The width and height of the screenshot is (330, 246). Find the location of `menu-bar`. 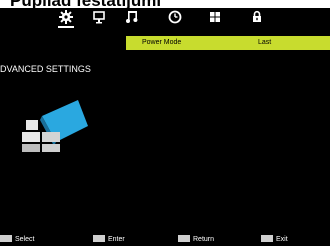

menu-bar is located at coordinates (165, 18).